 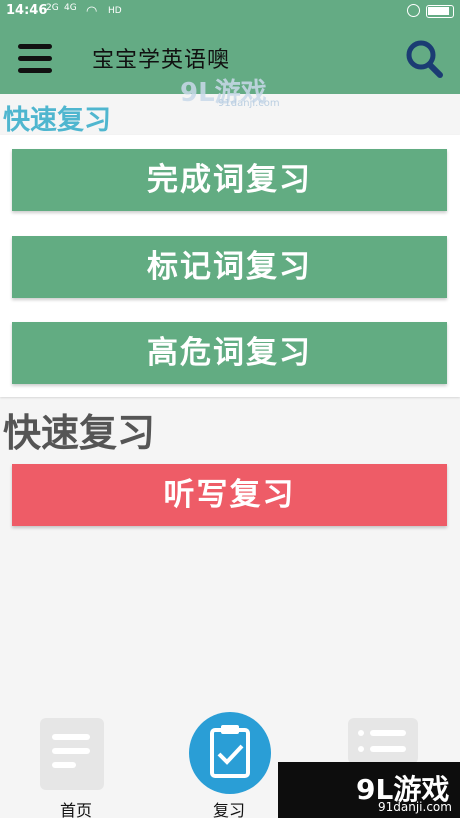 I want to click on section-title-quick-review: 快速复习, so click(x=57, y=120).